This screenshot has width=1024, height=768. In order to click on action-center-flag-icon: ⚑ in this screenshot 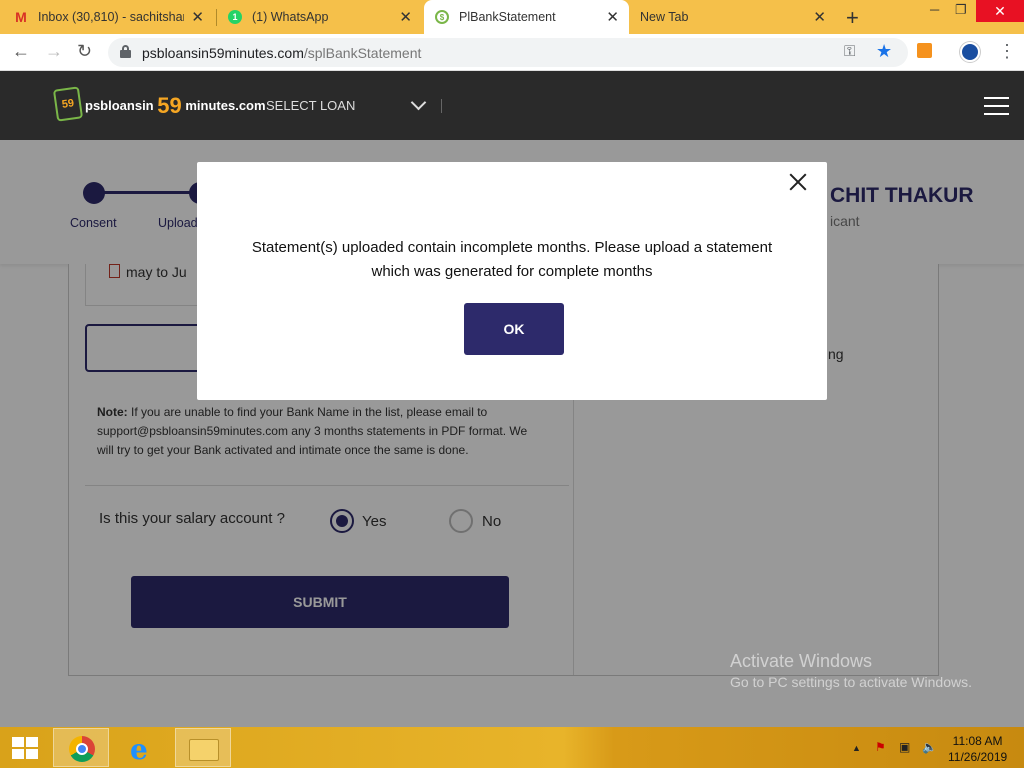, I will do `click(880, 747)`.